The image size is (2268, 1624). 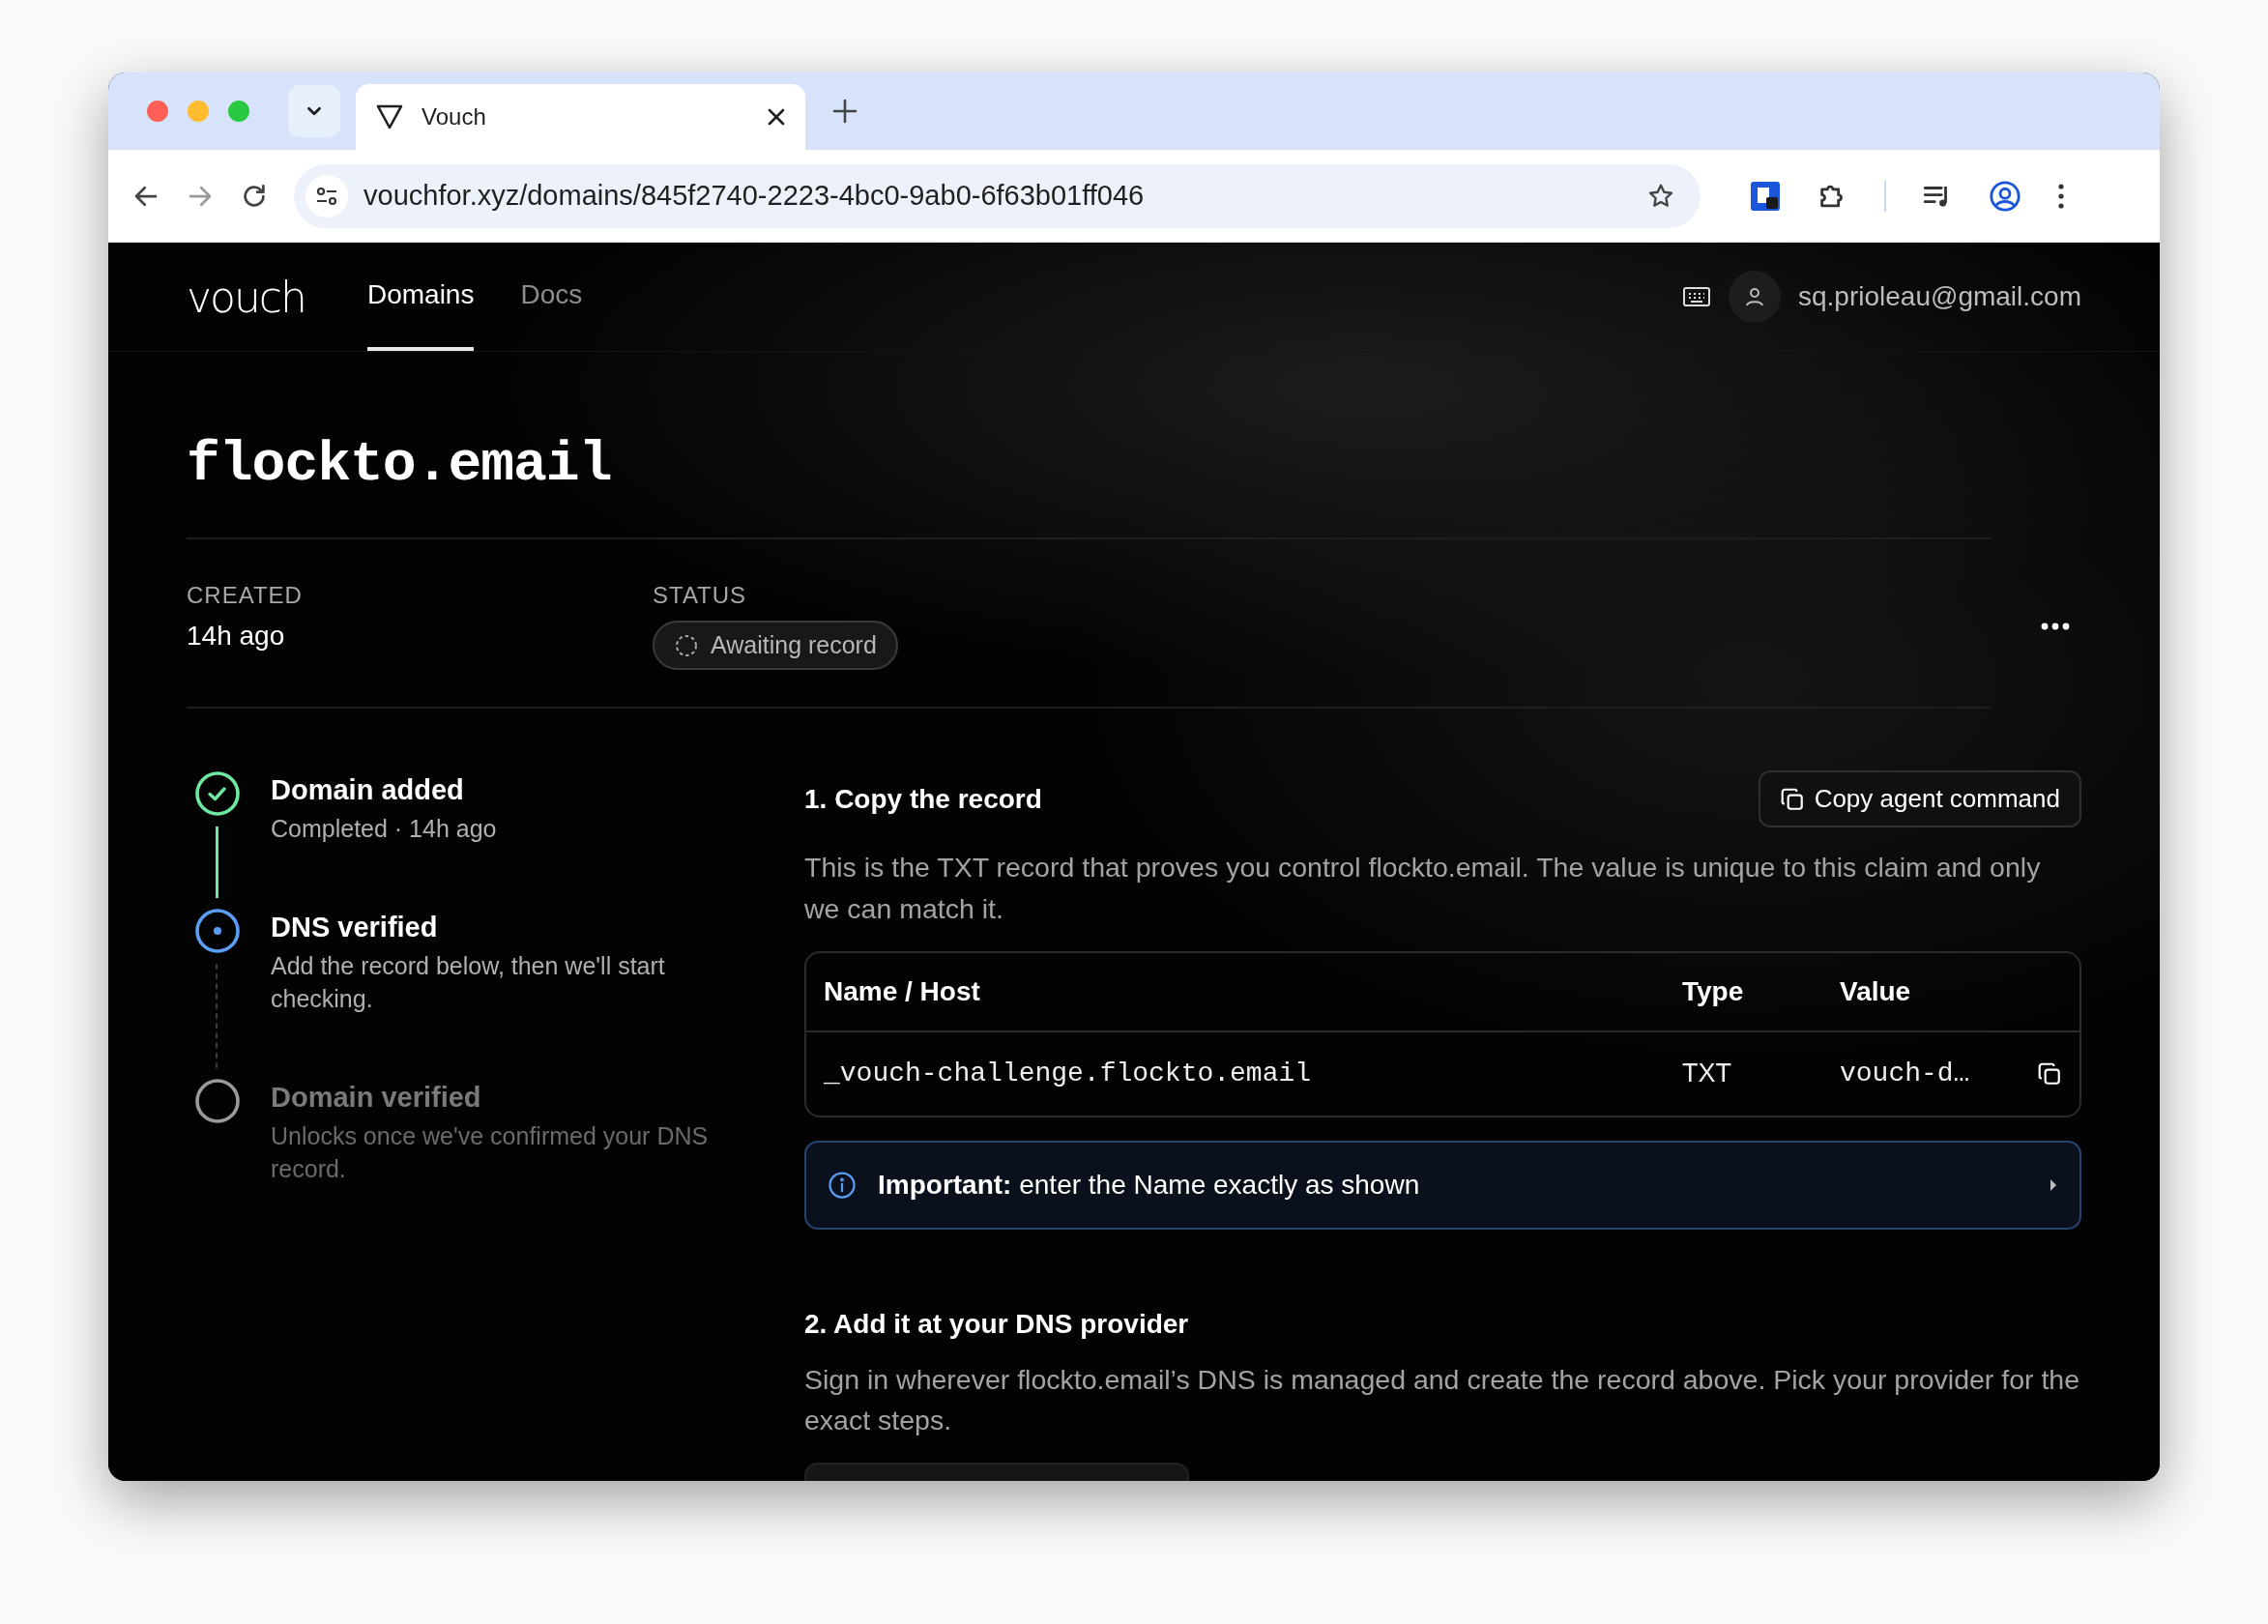 What do you see at coordinates (1707, 1073) in the screenshot?
I see `table-cell-text: TXT` at bounding box center [1707, 1073].